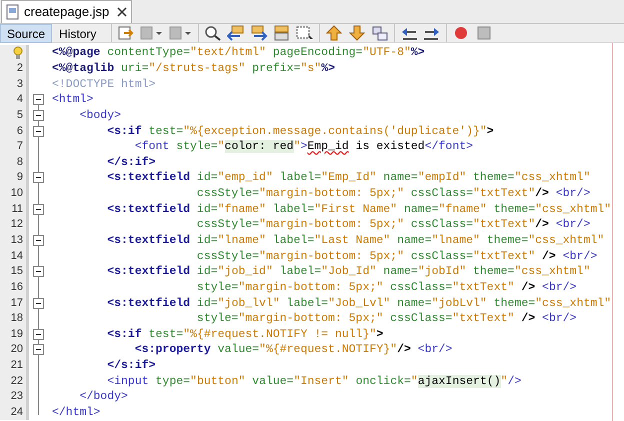  Describe the element at coordinates (16, 272) in the screenshot. I see `line-number: 15` at that location.